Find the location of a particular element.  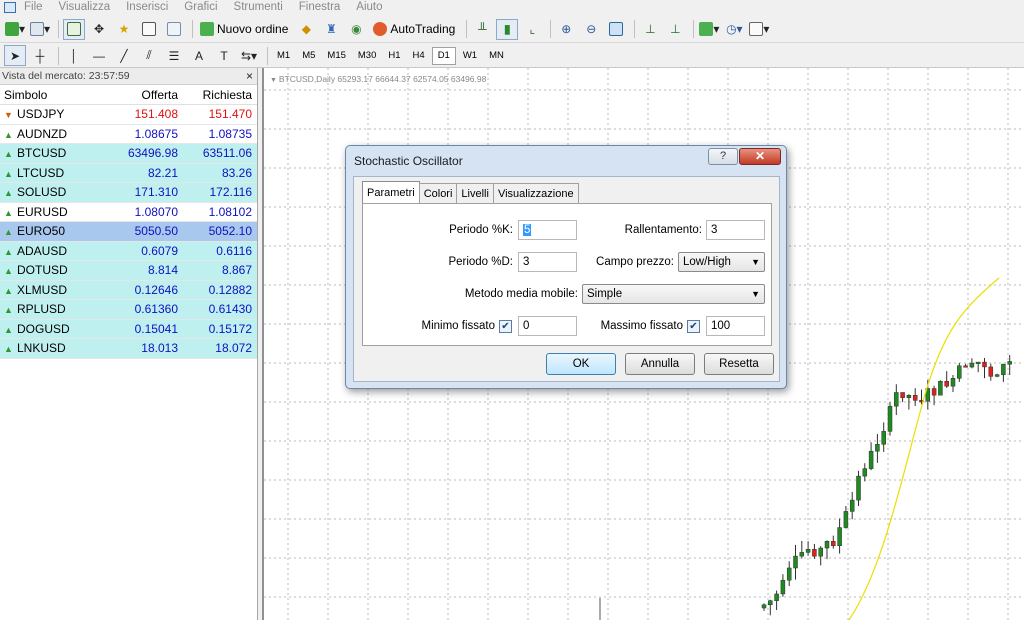

cancel-button: Annulla is located at coordinates (660, 364).